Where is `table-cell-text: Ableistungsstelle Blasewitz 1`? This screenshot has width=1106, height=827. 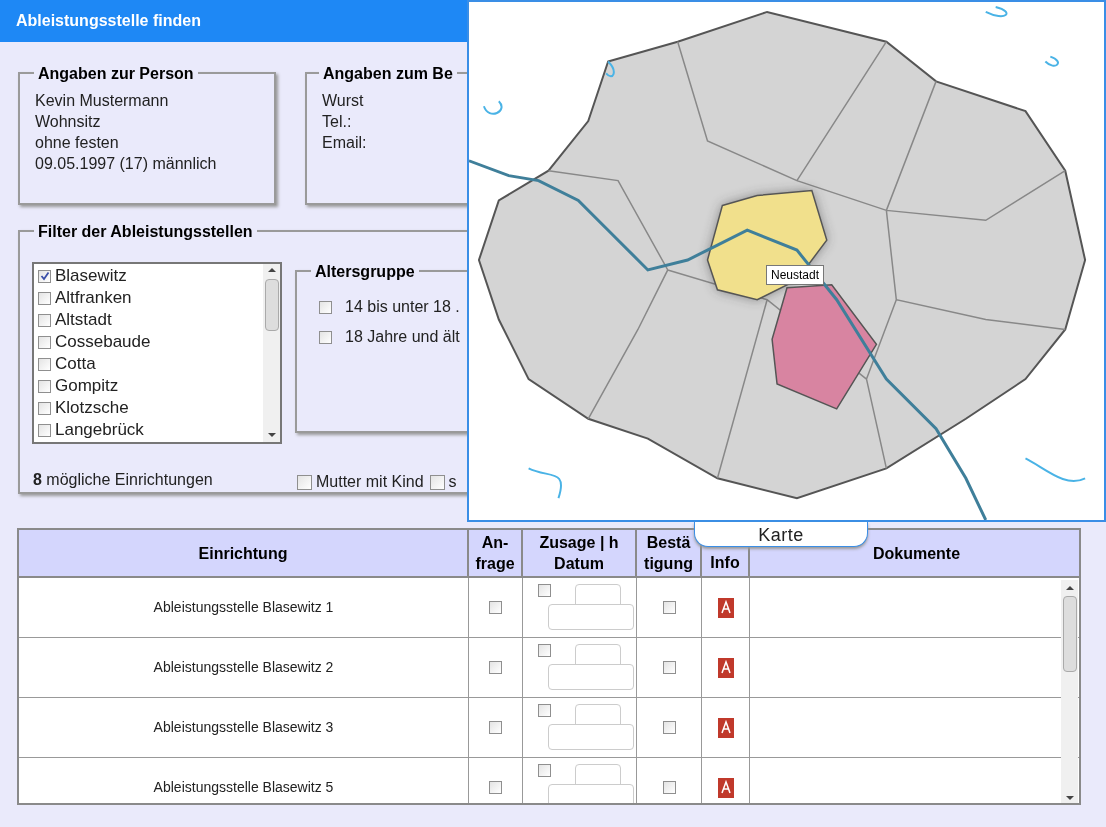 table-cell-text: Ableistungsstelle Blasewitz 1 is located at coordinates (243, 607).